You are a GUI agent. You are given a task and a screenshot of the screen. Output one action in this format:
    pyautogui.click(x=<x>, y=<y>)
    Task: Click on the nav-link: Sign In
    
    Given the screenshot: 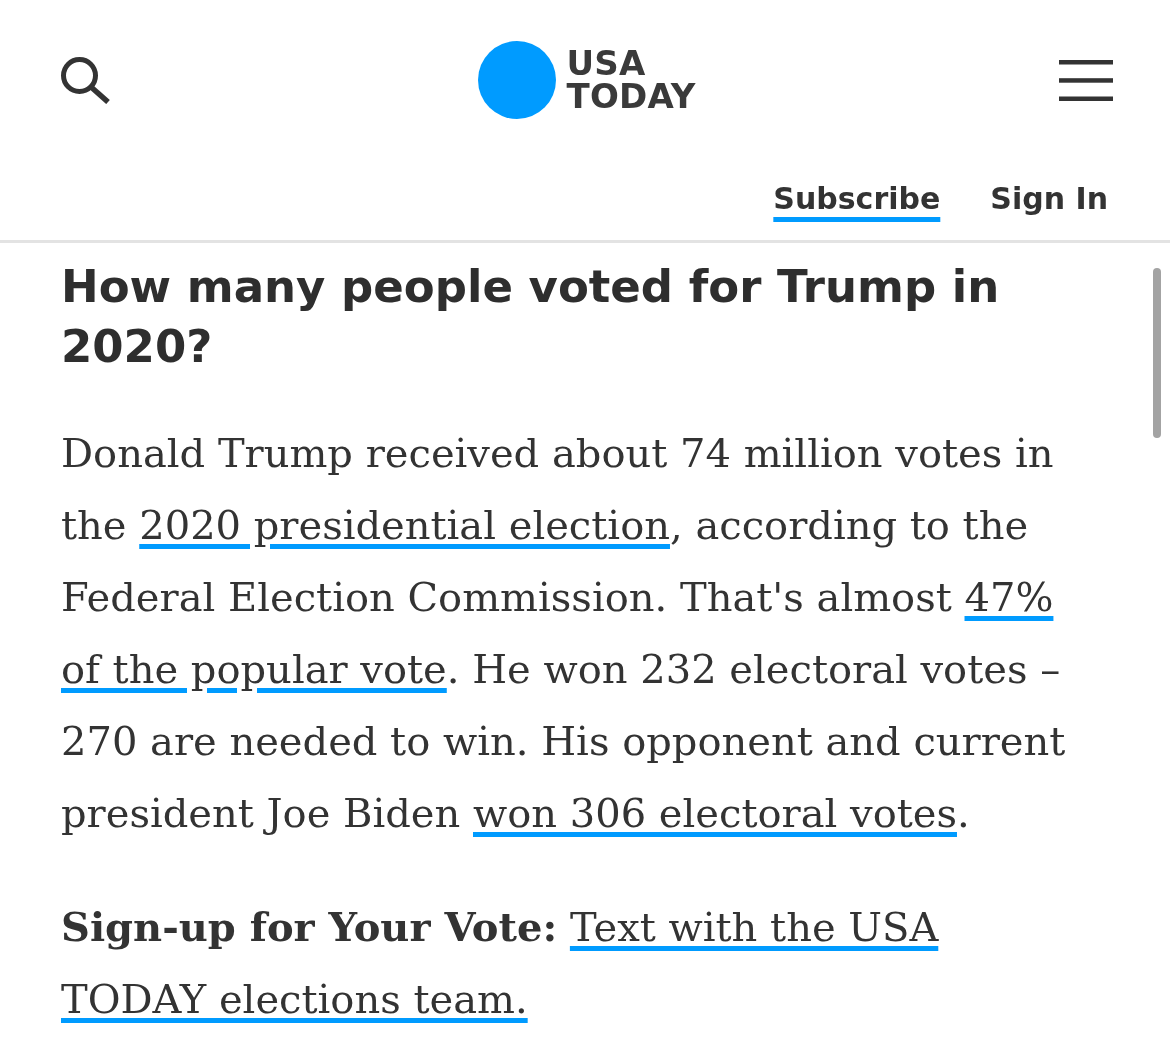 What is the action you would take?
    pyautogui.click(x=1049, y=198)
    